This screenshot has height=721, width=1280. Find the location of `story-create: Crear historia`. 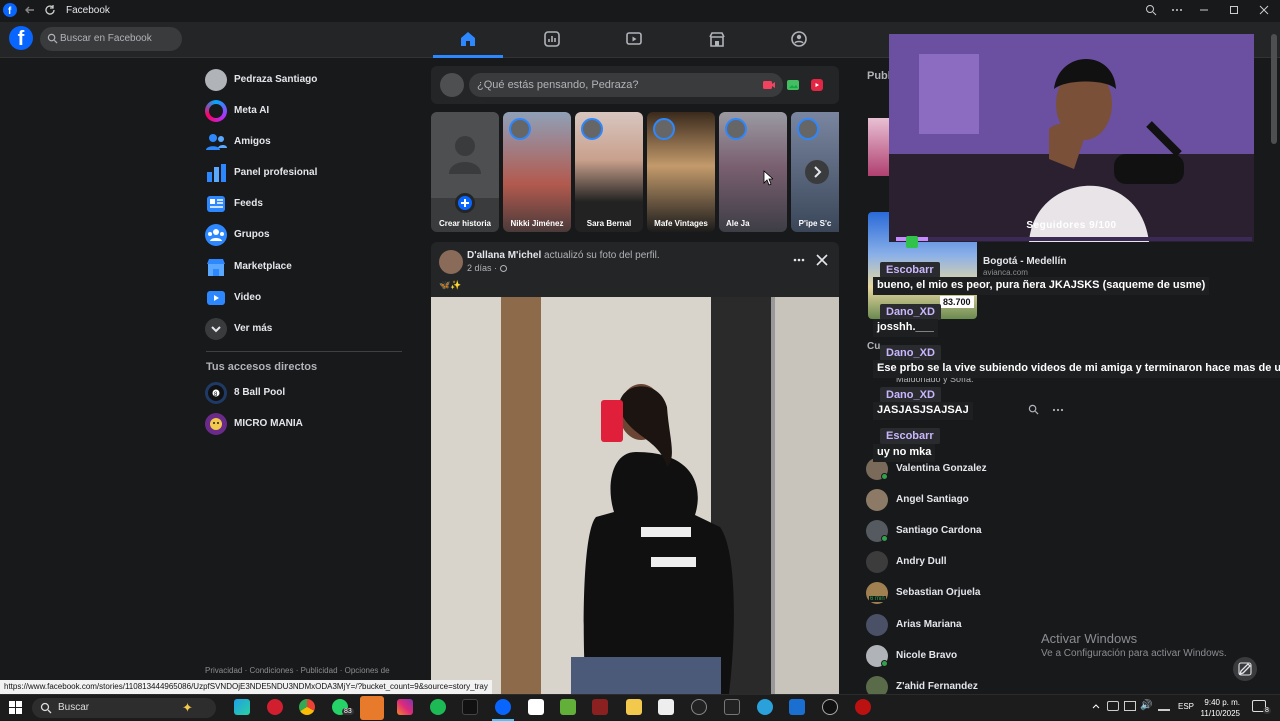

story-create: Crear historia is located at coordinates (465, 172).